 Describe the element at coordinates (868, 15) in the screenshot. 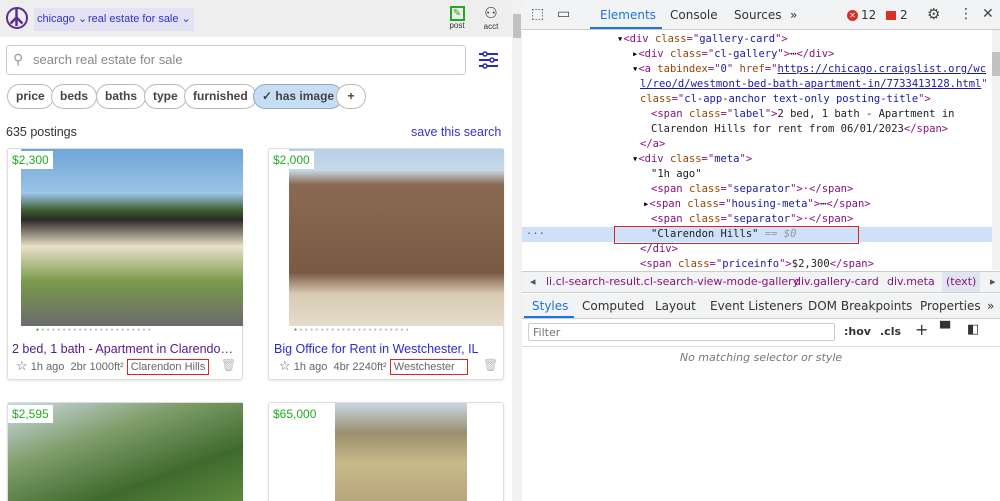

I see `error-count: 12` at that location.